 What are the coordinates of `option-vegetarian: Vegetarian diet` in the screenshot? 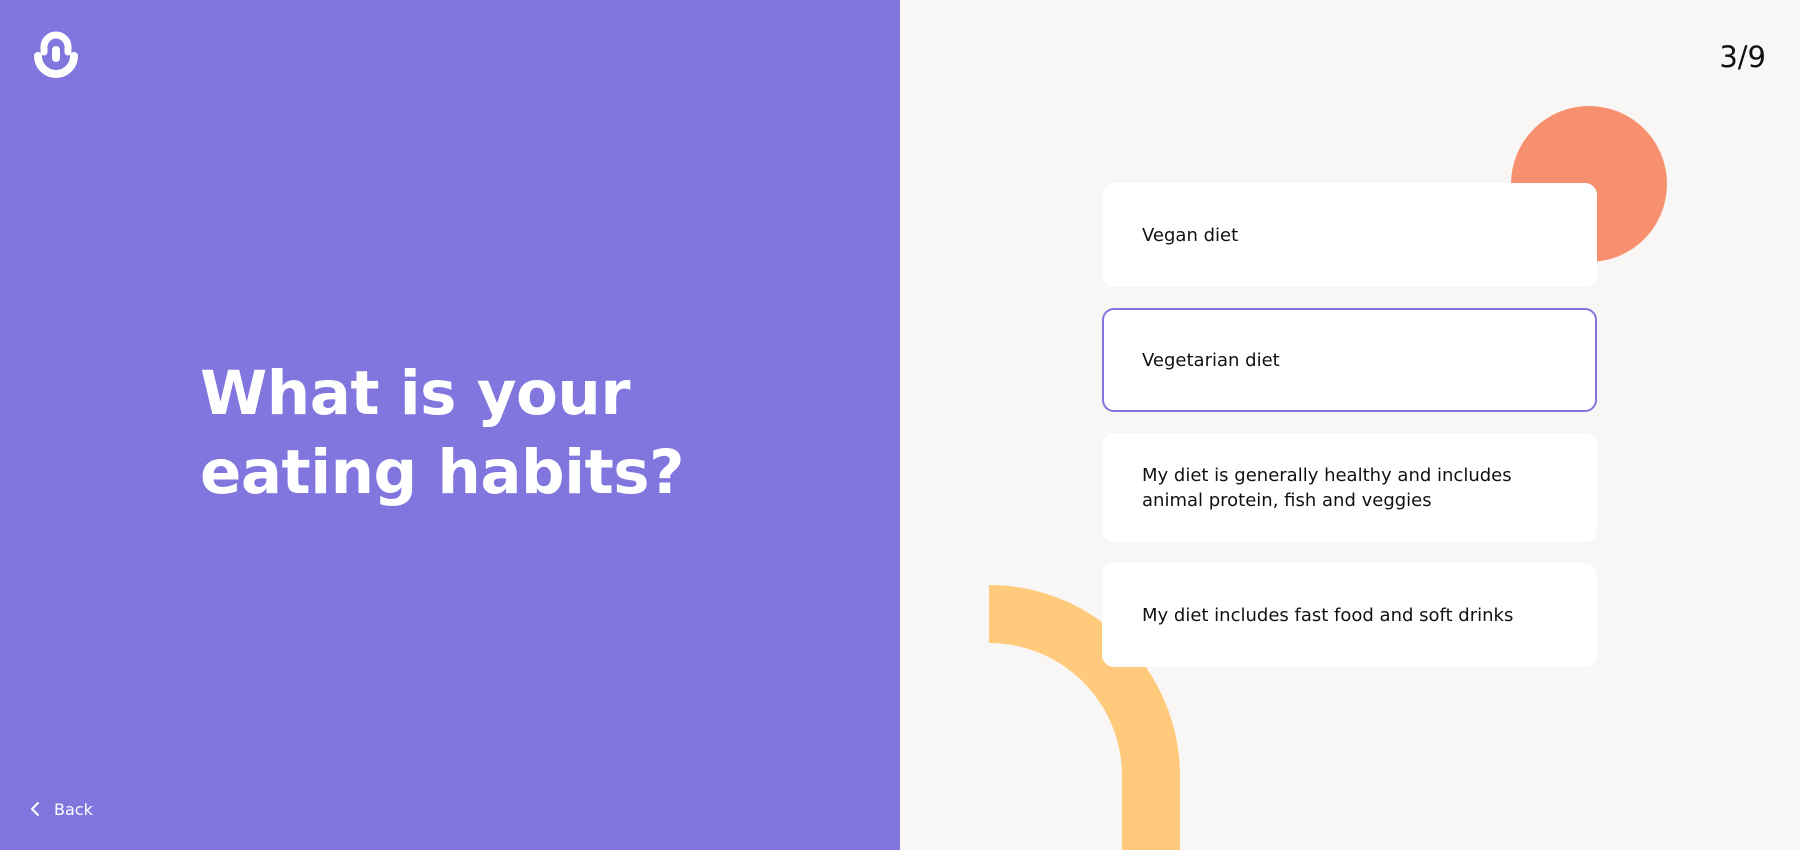 It's located at (1349, 360).